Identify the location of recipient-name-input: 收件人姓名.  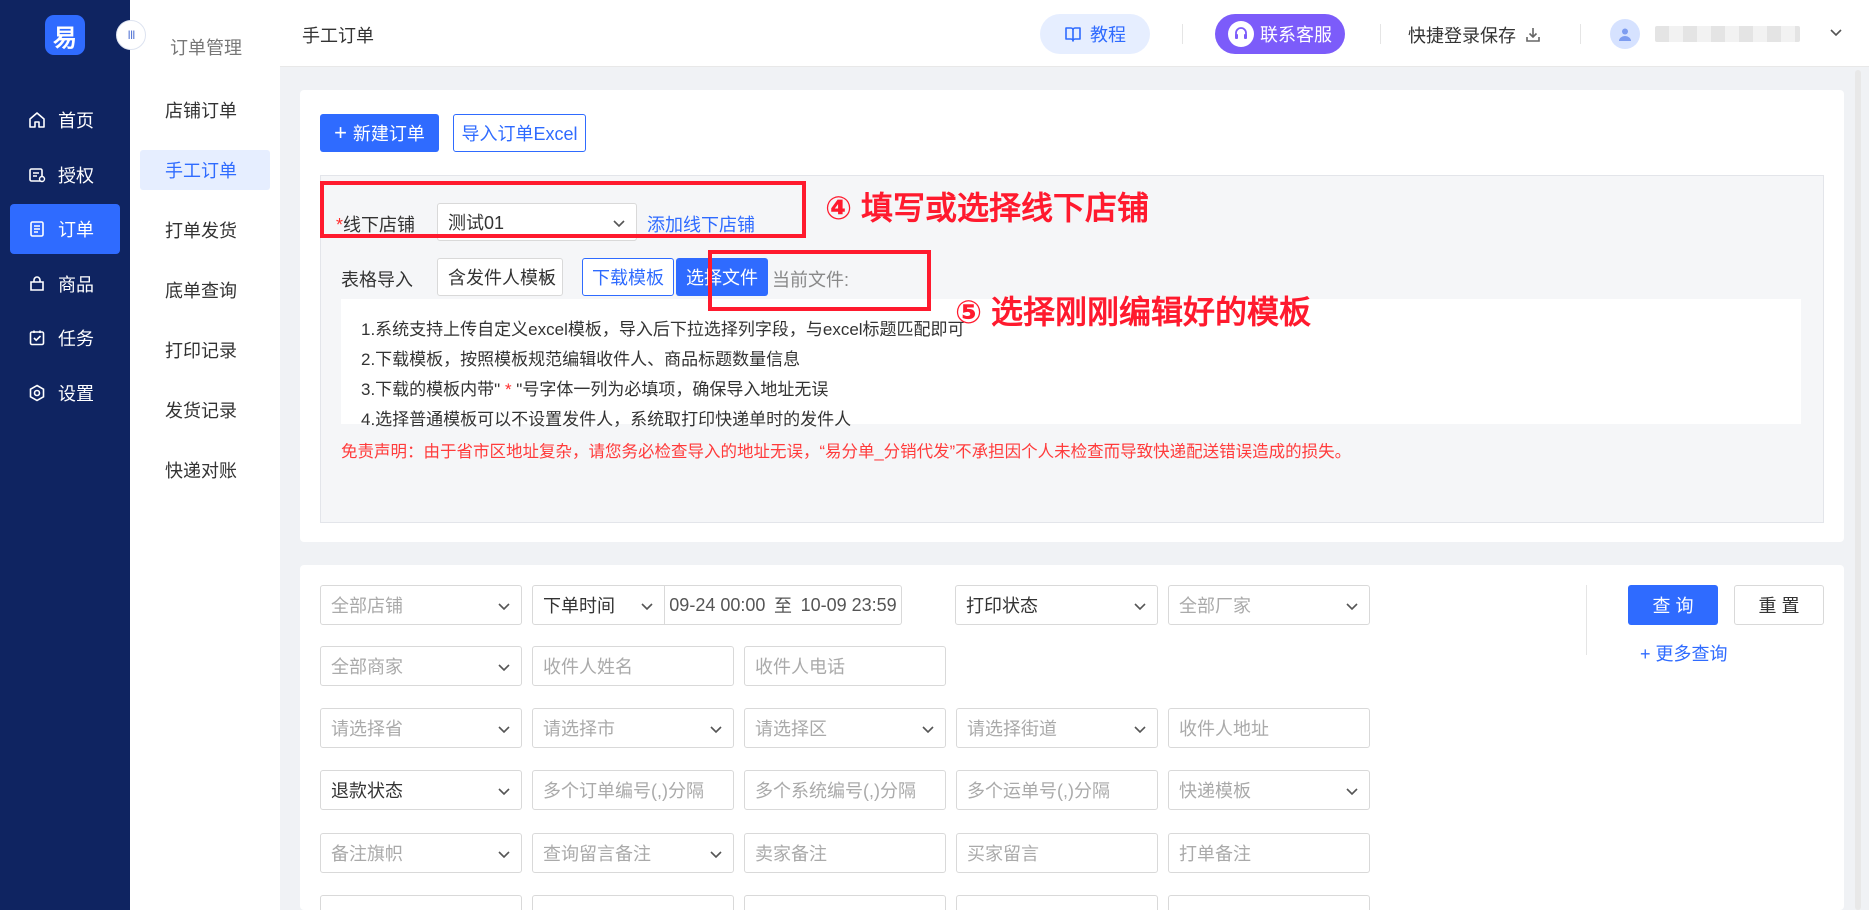
(633, 666).